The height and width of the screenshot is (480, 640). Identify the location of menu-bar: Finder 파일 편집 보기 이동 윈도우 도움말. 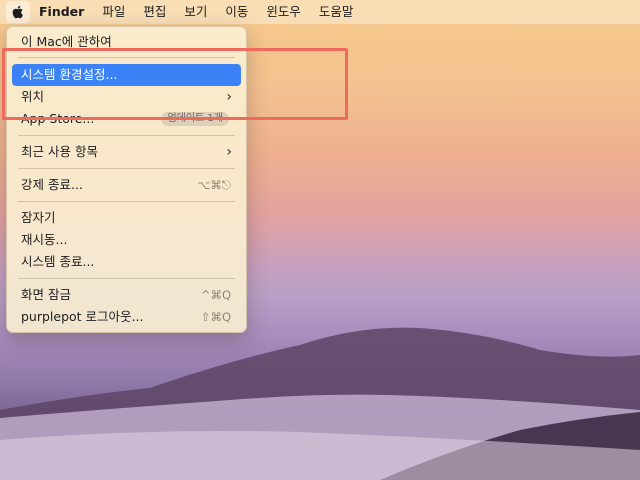
(320, 12).